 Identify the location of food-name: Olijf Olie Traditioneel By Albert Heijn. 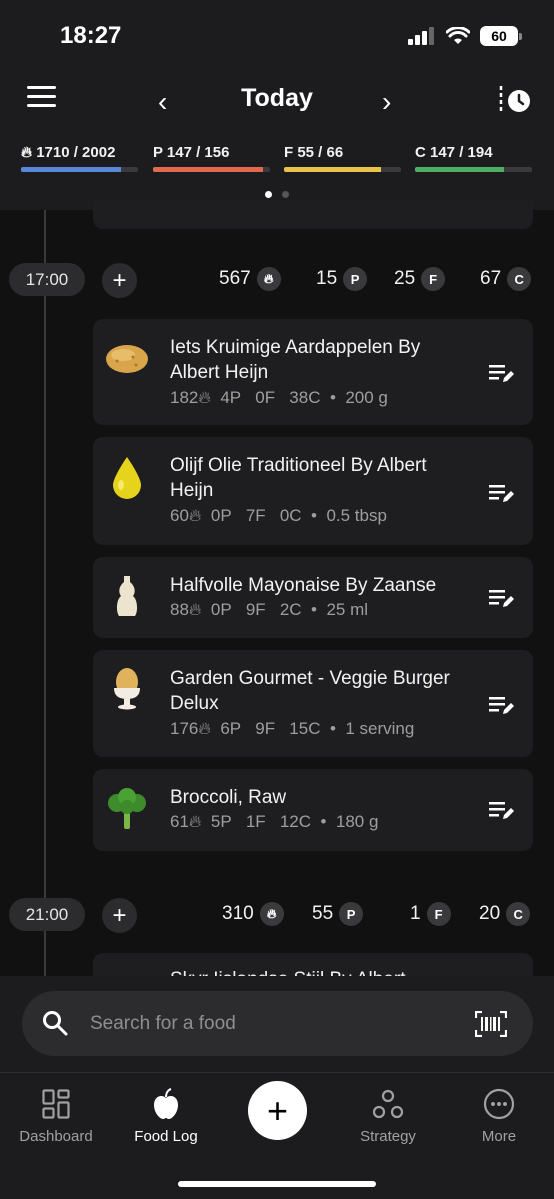
(298, 478).